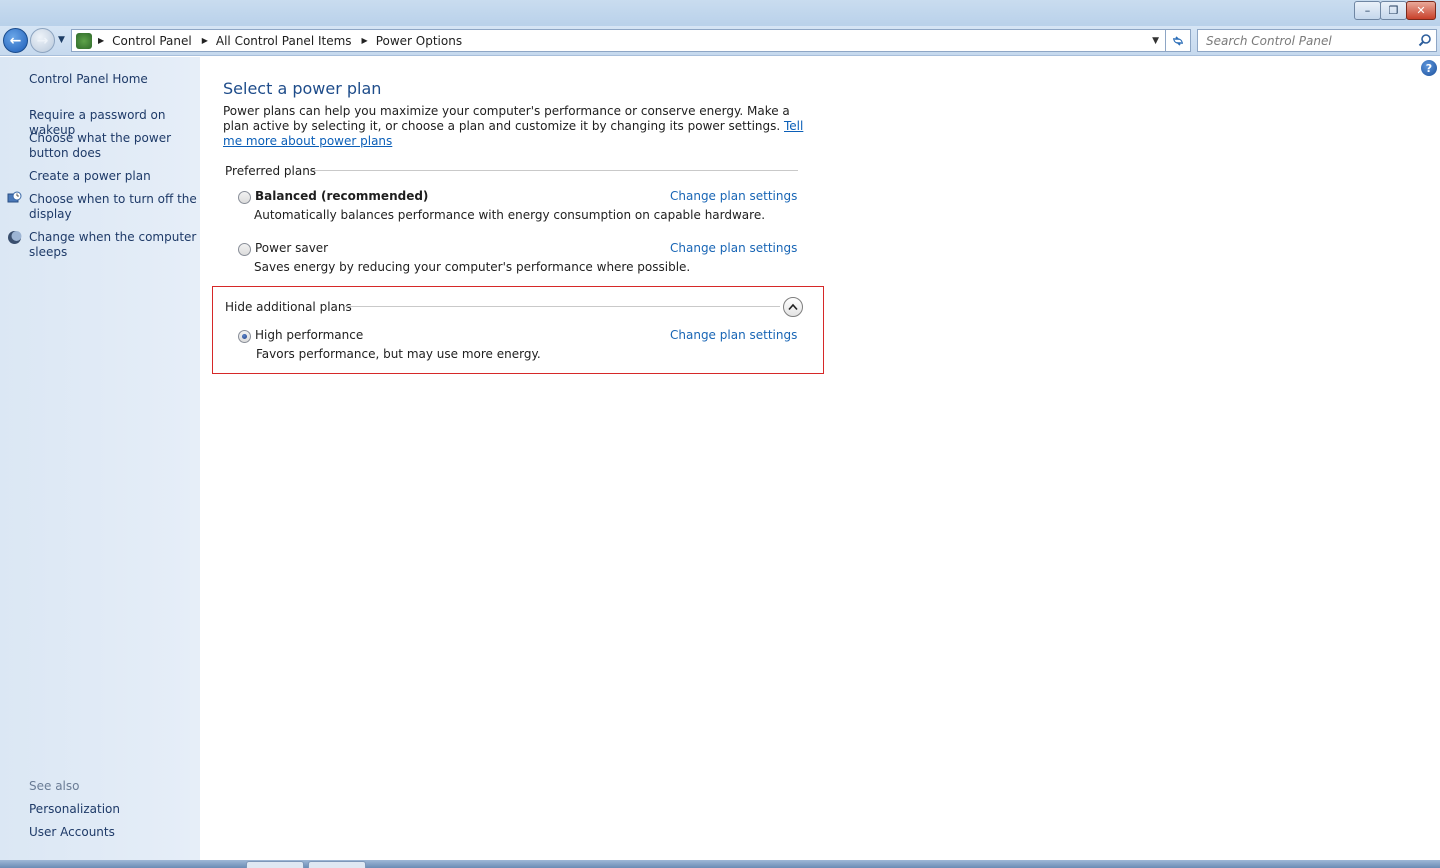 Image resolution: width=1440 pixels, height=868 pixels. Describe the element at coordinates (291, 248) in the screenshot. I see `plan-name-power-saver: Power saver` at that location.